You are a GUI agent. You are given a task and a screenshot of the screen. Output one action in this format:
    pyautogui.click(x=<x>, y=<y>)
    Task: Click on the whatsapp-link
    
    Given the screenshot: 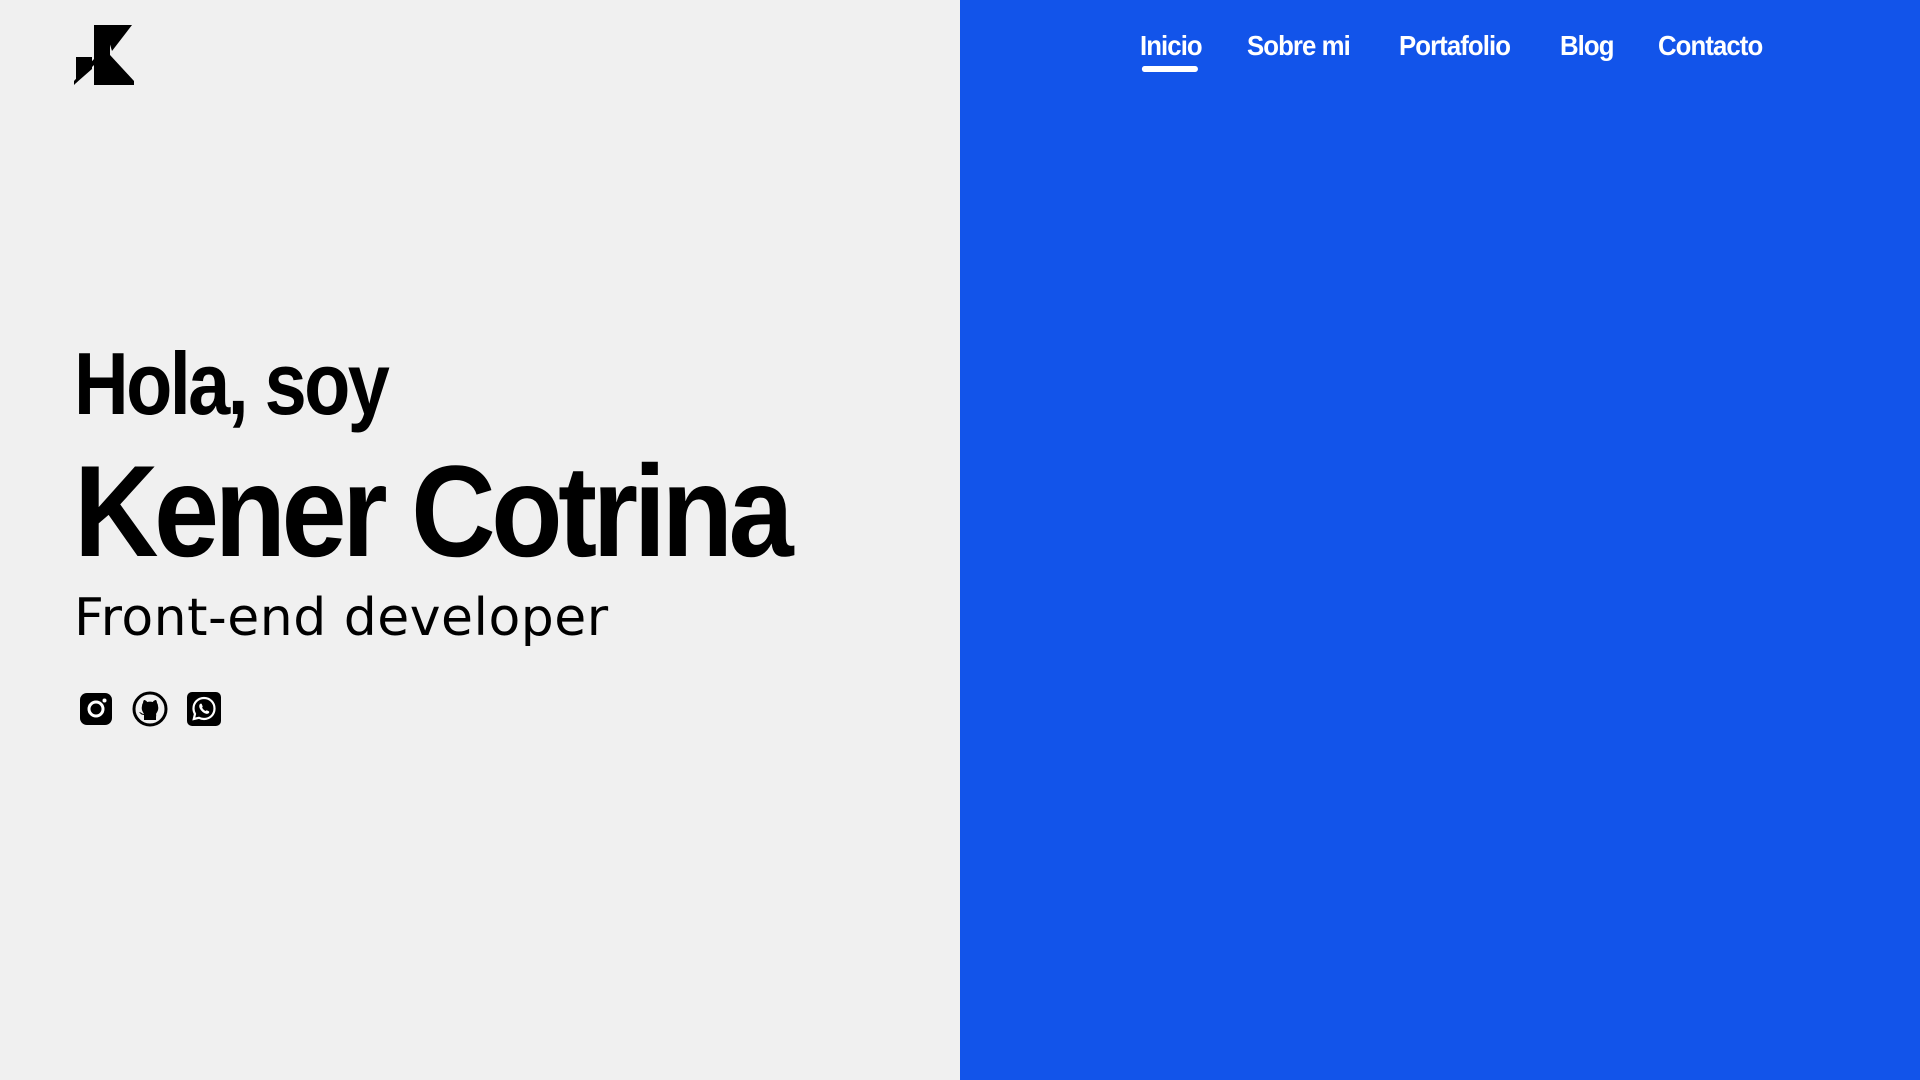 What is the action you would take?
    pyautogui.click(x=204, y=709)
    